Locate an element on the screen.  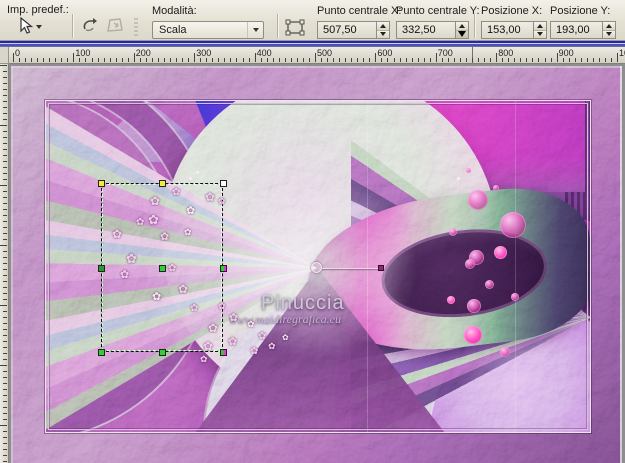
reset-rectangle-button is located at coordinates (90, 26).